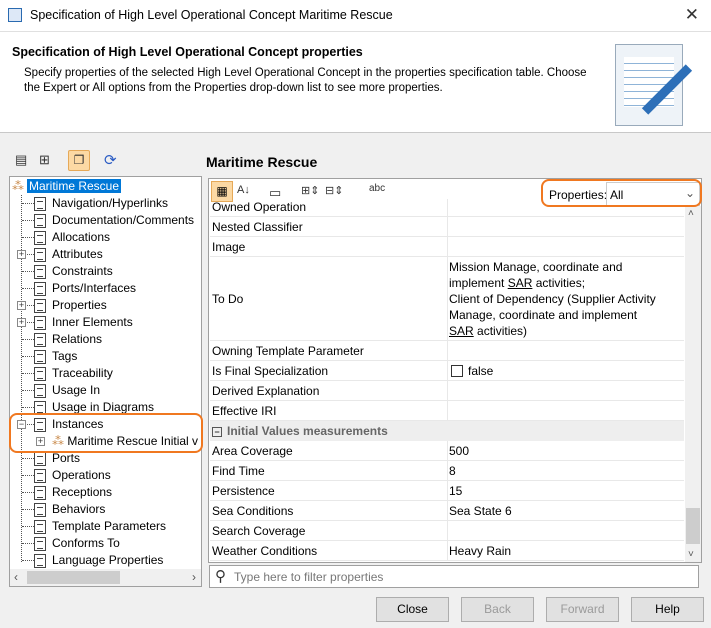 This screenshot has height=628, width=711. Describe the element at coordinates (479, 510) in the screenshot. I see `property-value: Sea State 6` at that location.